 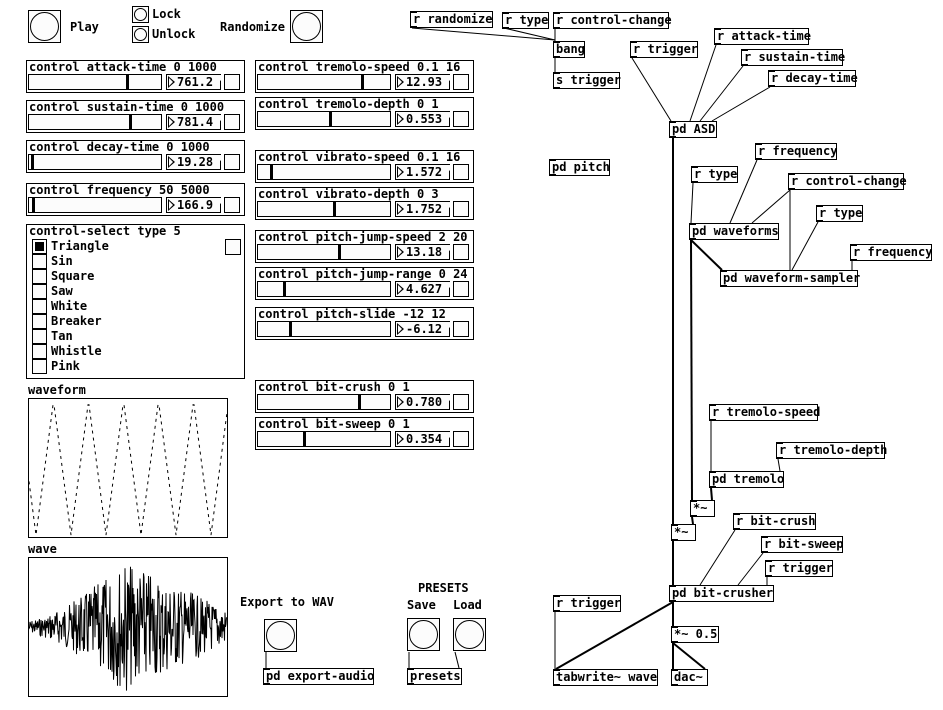 I want to click on vibrato-speed-toggle, so click(x=461, y=172).